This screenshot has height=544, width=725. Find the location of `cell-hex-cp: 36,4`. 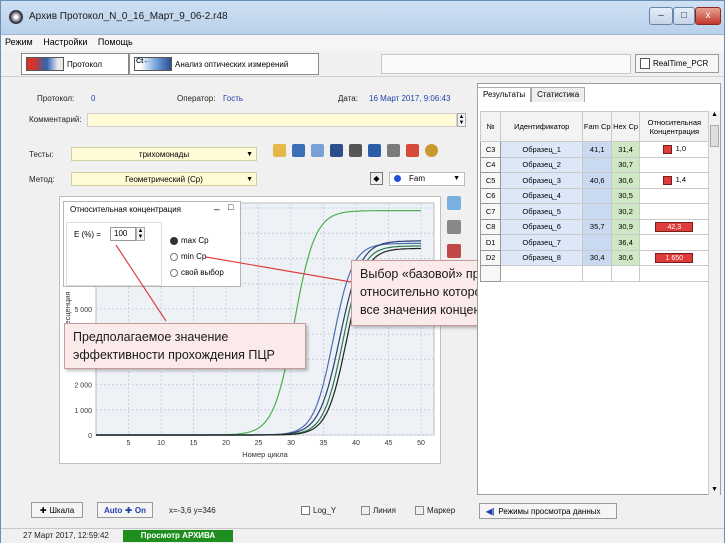

cell-hex-cp: 36,4 is located at coordinates (625, 242).